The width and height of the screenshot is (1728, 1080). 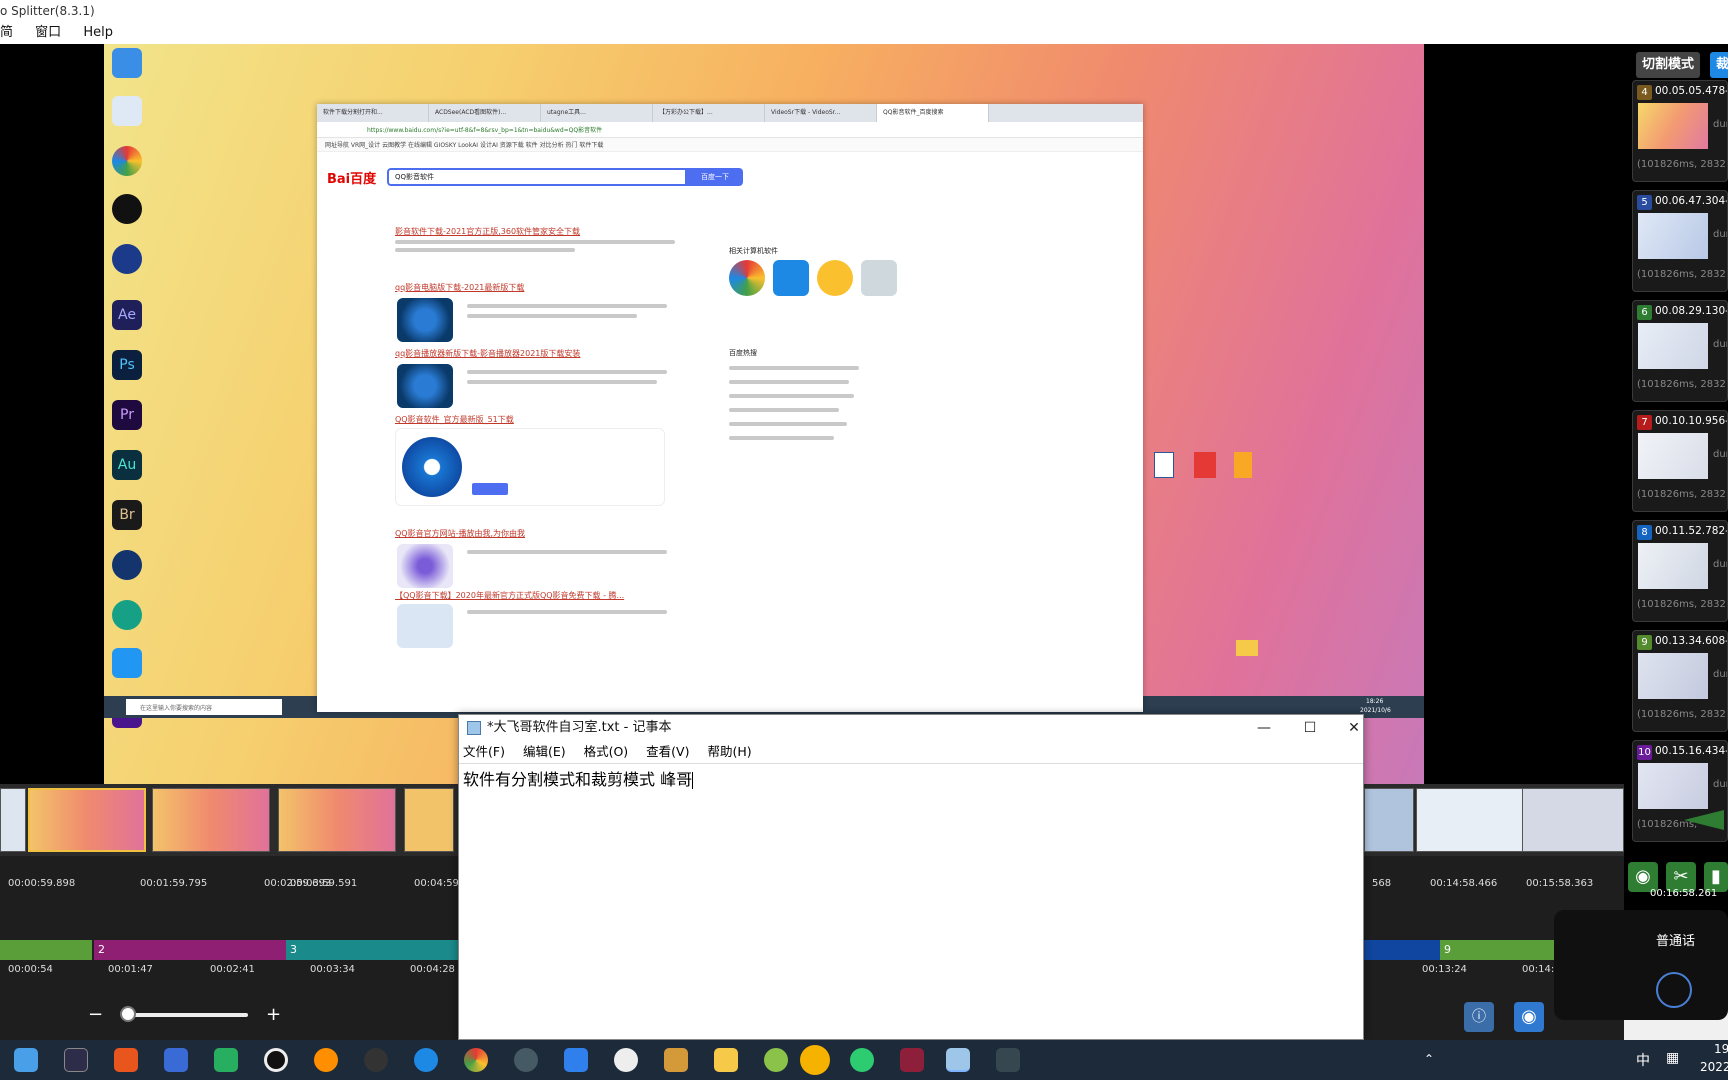 I want to click on notepad-titlebar: *大飞哥软件自习室.txt - 记事本 — ☐ ✕, so click(x=911, y=728).